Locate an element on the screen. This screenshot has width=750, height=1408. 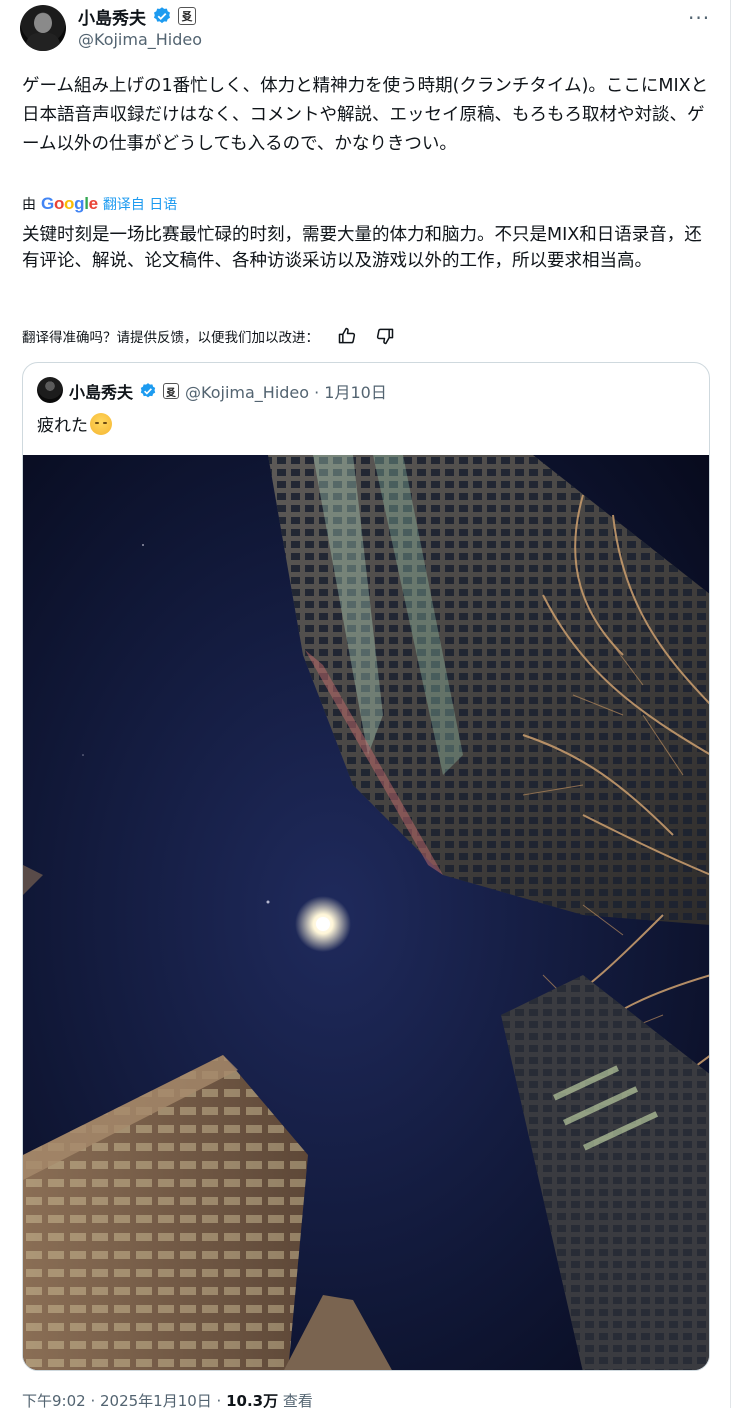
quoted-text: 疲れた is located at coordinates (62, 426).